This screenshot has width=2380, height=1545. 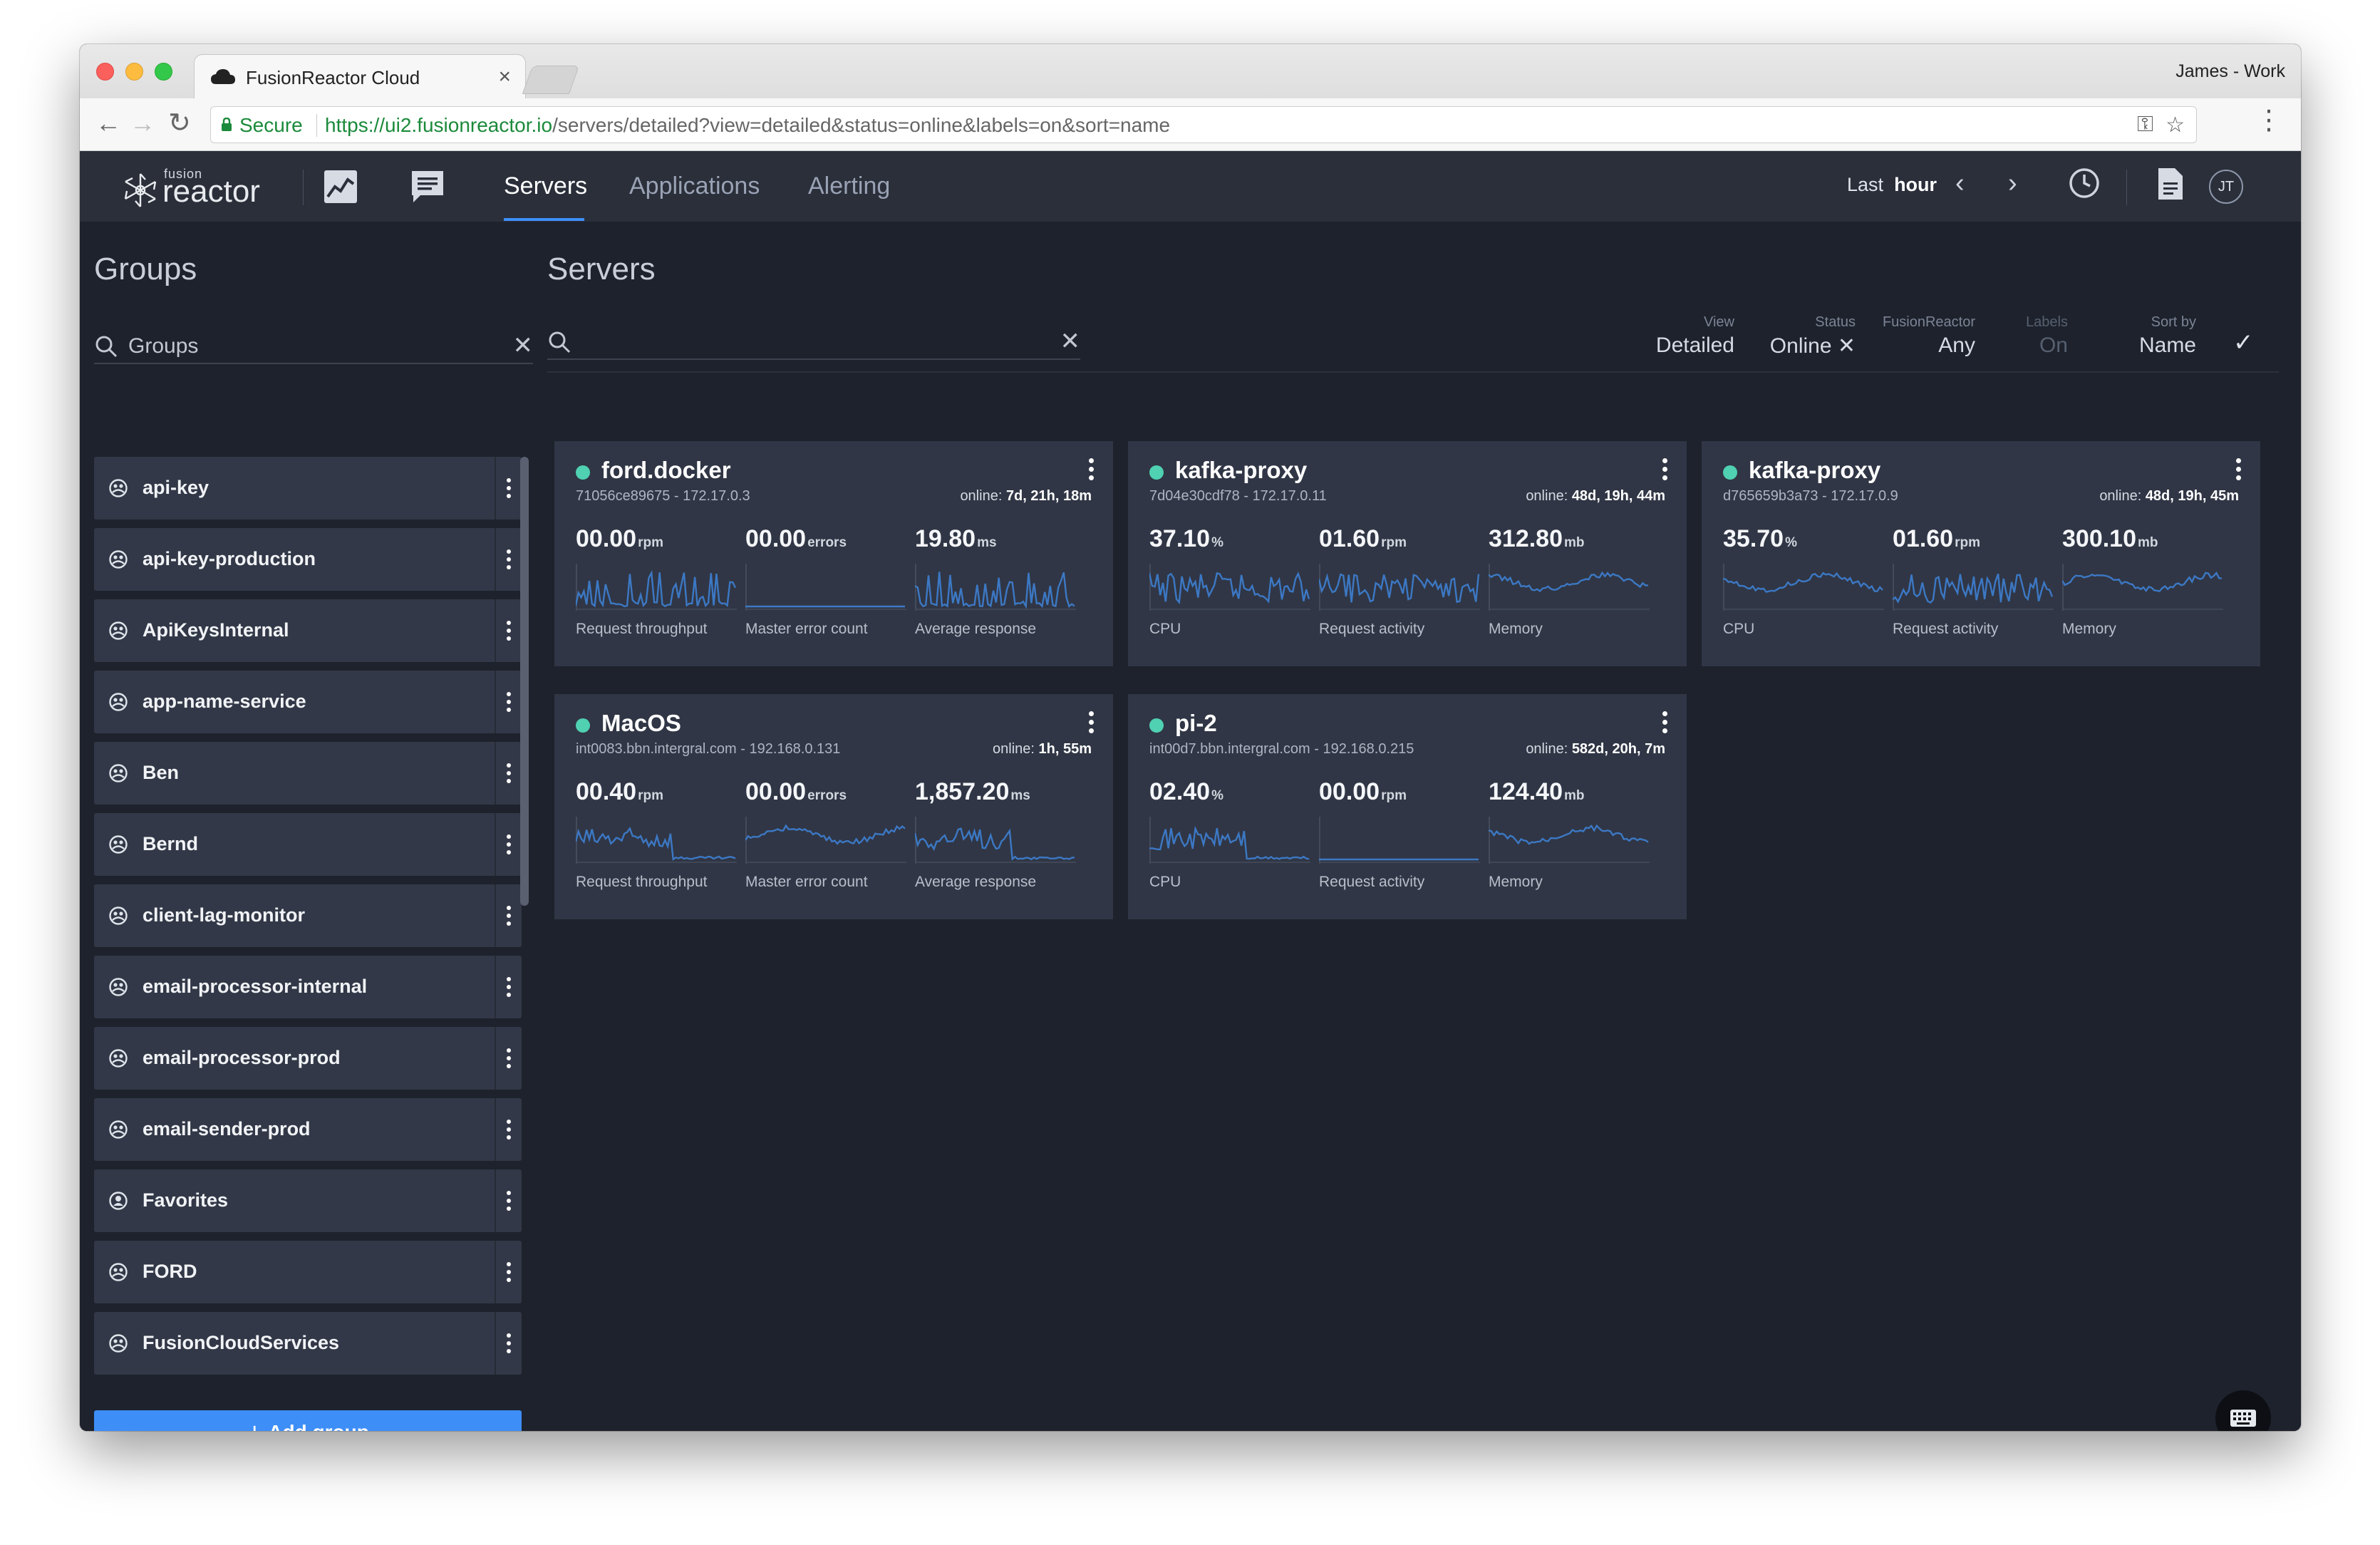 I want to click on server-name: ford.docker, so click(x=666, y=470).